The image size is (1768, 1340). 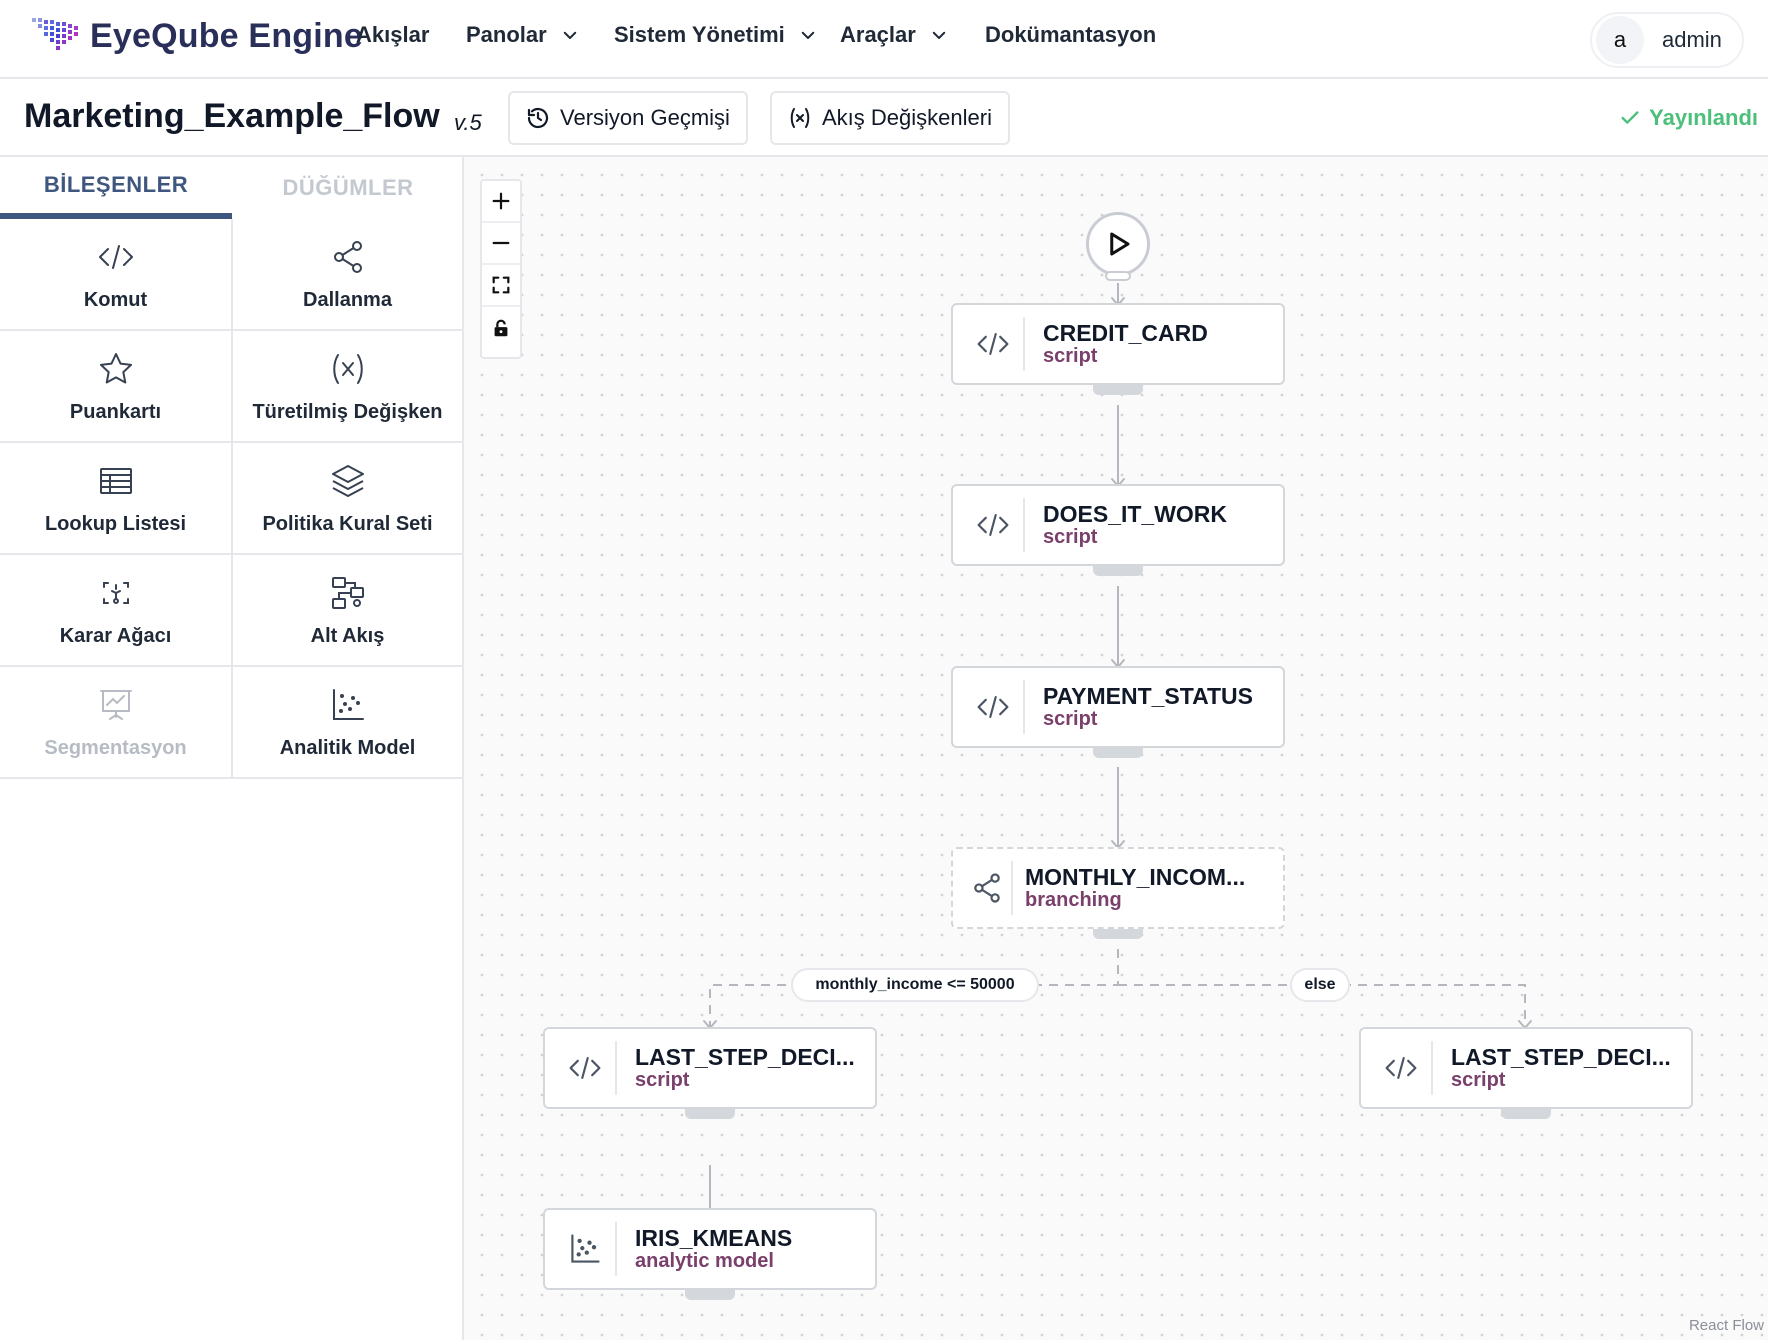 I want to click on nav-item-dokumantasyon: Dokümantasyon, so click(x=1070, y=35).